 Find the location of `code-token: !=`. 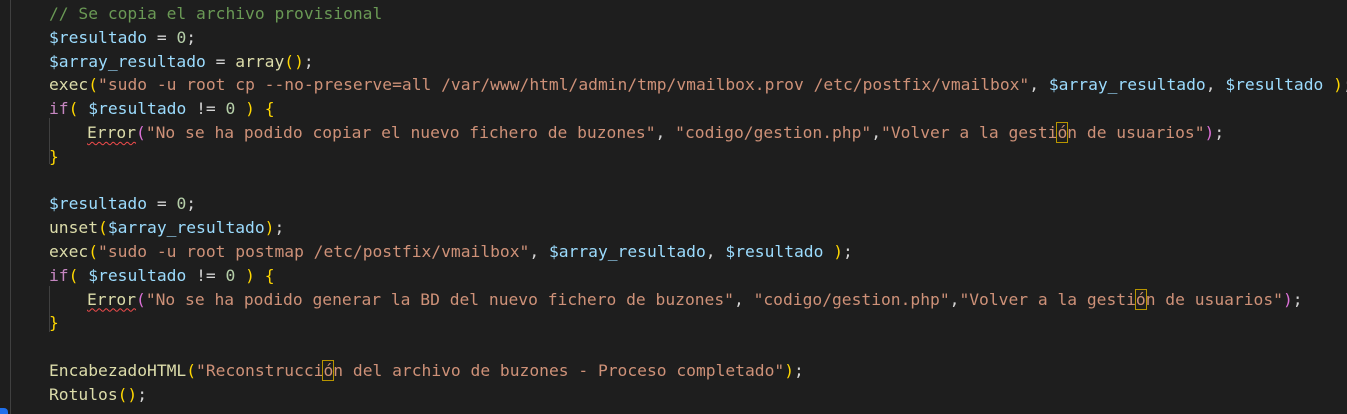

code-token: != is located at coordinates (206, 275).